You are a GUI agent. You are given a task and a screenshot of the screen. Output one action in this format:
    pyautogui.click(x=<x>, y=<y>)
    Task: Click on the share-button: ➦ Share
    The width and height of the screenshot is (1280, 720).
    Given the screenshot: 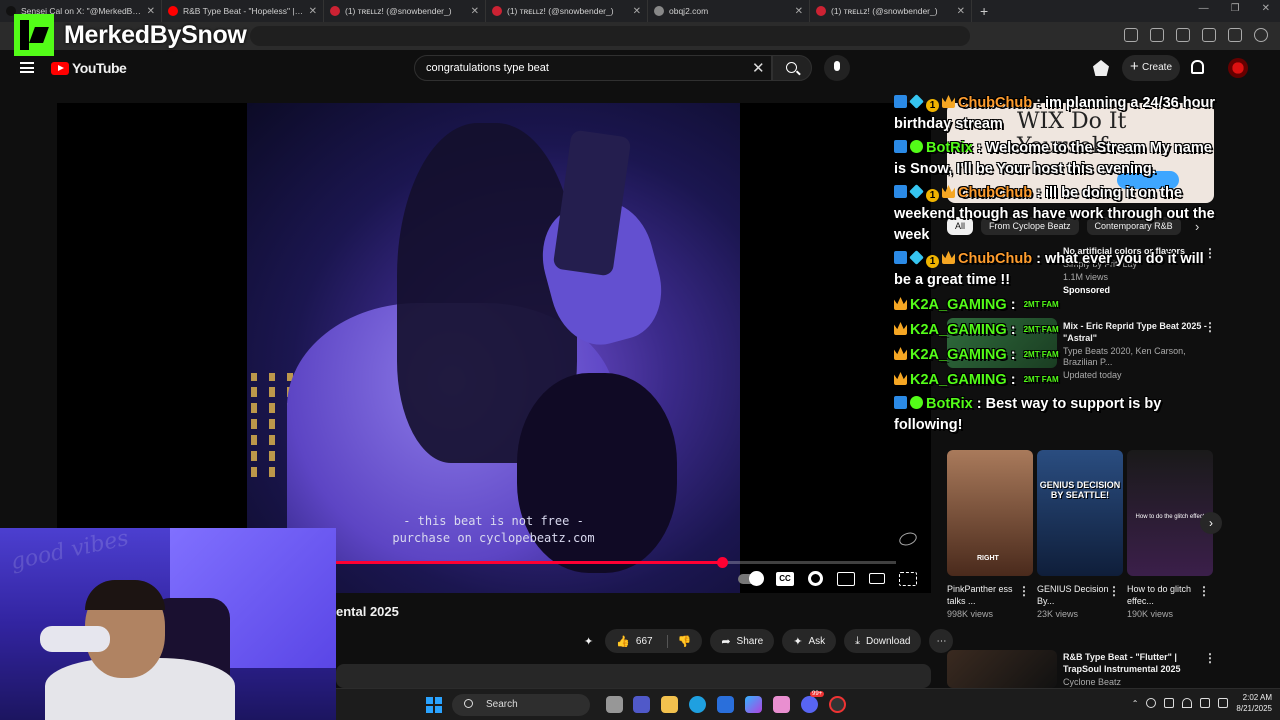 What is the action you would take?
    pyautogui.click(x=742, y=641)
    